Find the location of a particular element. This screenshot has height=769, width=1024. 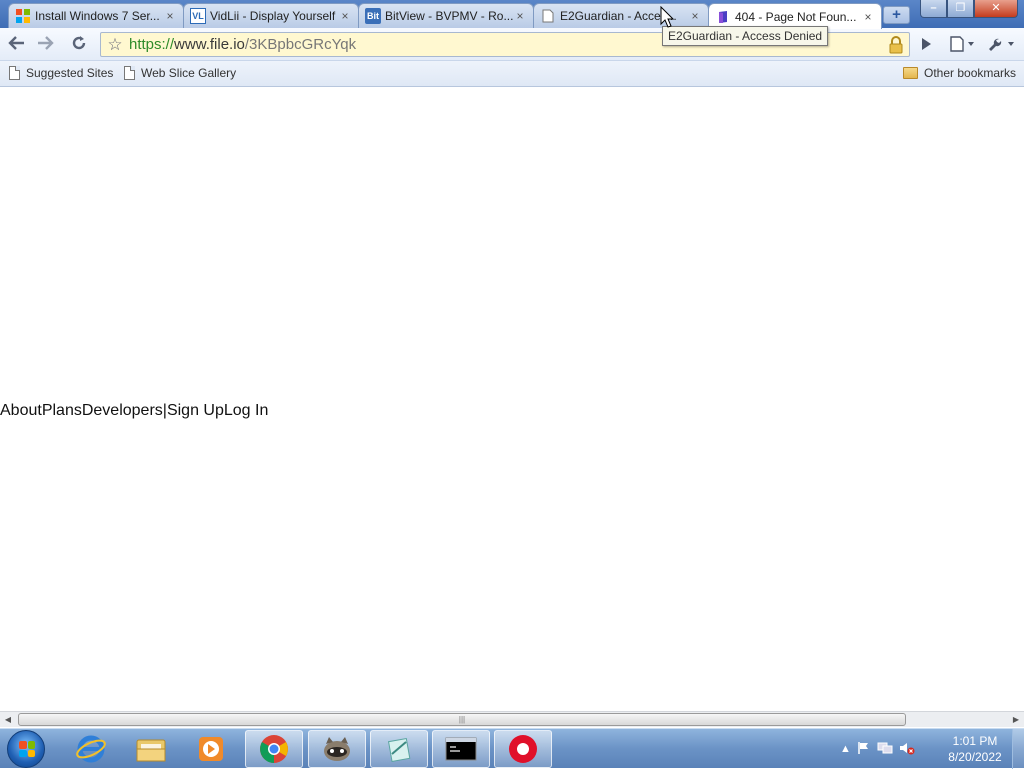

windows-flag-icon is located at coordinates (27, 749).